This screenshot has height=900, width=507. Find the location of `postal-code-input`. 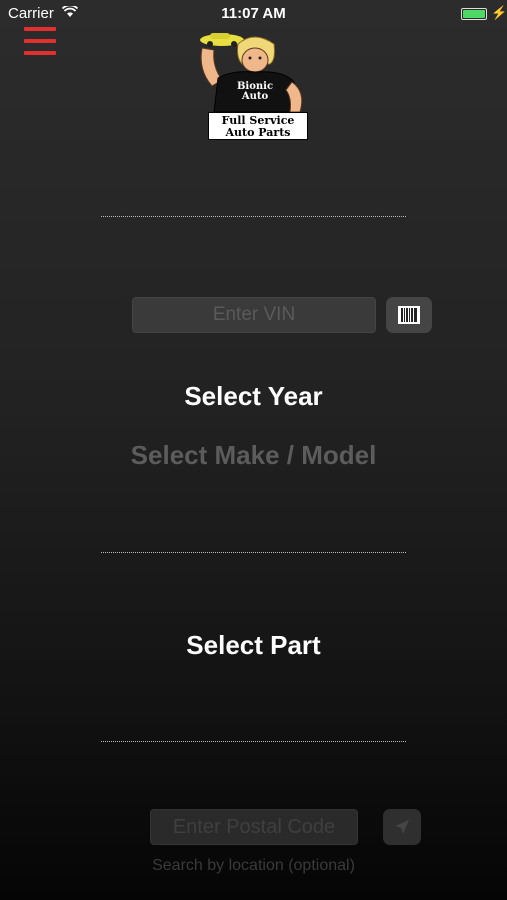

postal-code-input is located at coordinates (254, 827).